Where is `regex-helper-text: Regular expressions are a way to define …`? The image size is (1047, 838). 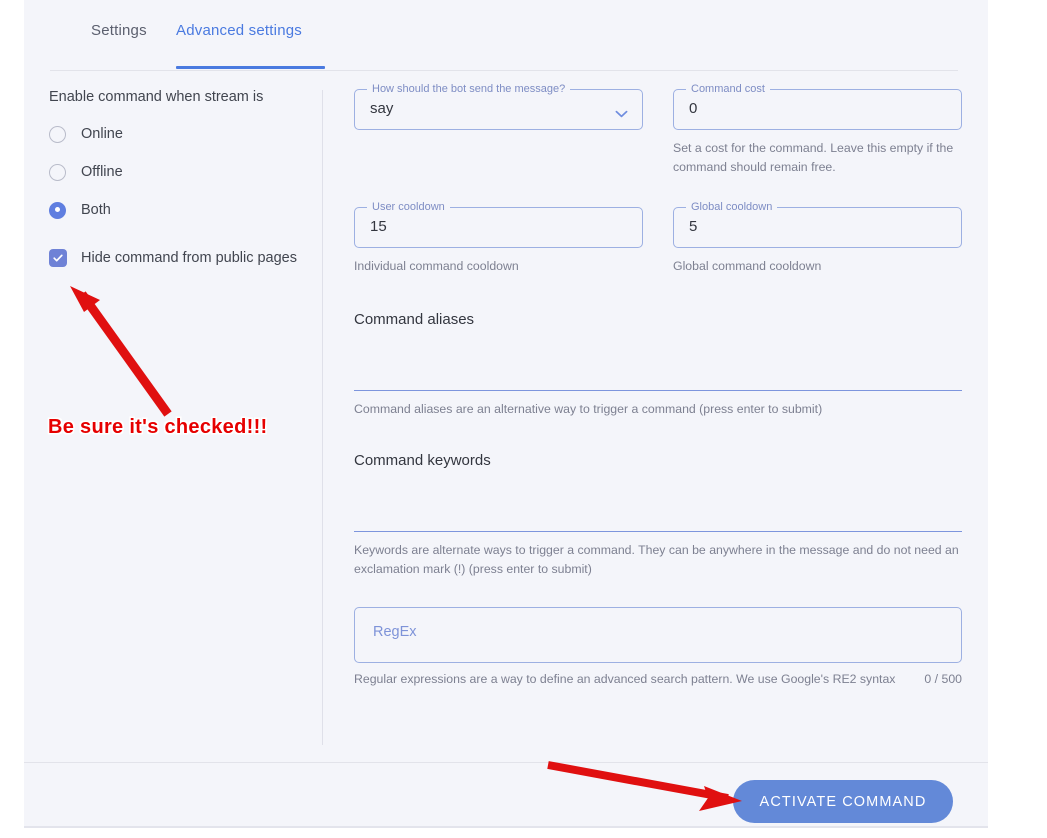 regex-helper-text: Regular expressions are a way to define … is located at coordinates (625, 679).